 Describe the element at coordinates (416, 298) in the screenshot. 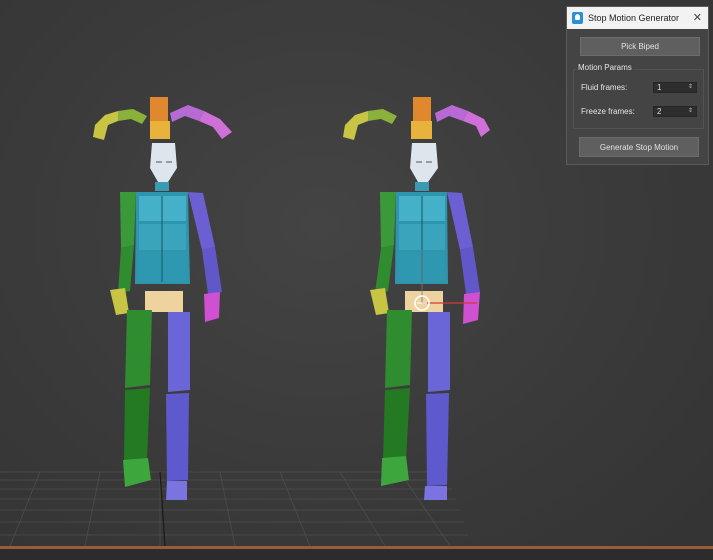

I see `biped-right` at that location.